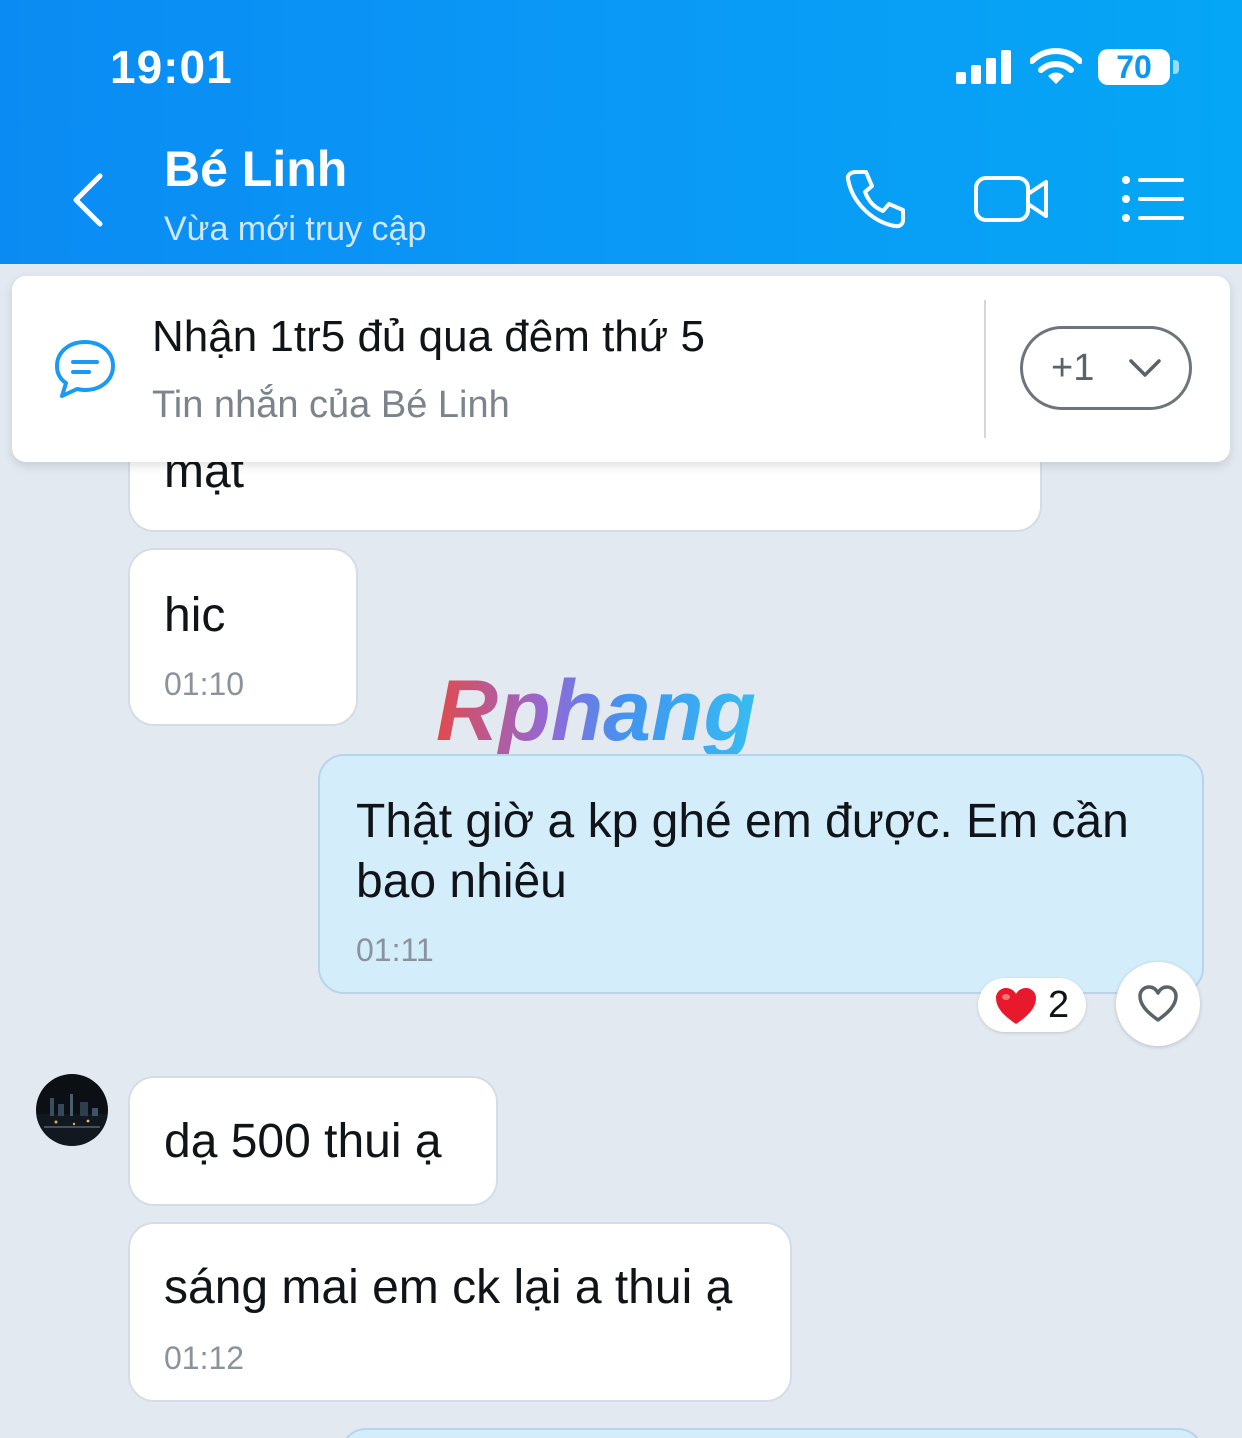  What do you see at coordinates (428, 336) in the screenshot?
I see `pinned-title: Nhận 1tr5 đủ qua đêm thứ 5` at bounding box center [428, 336].